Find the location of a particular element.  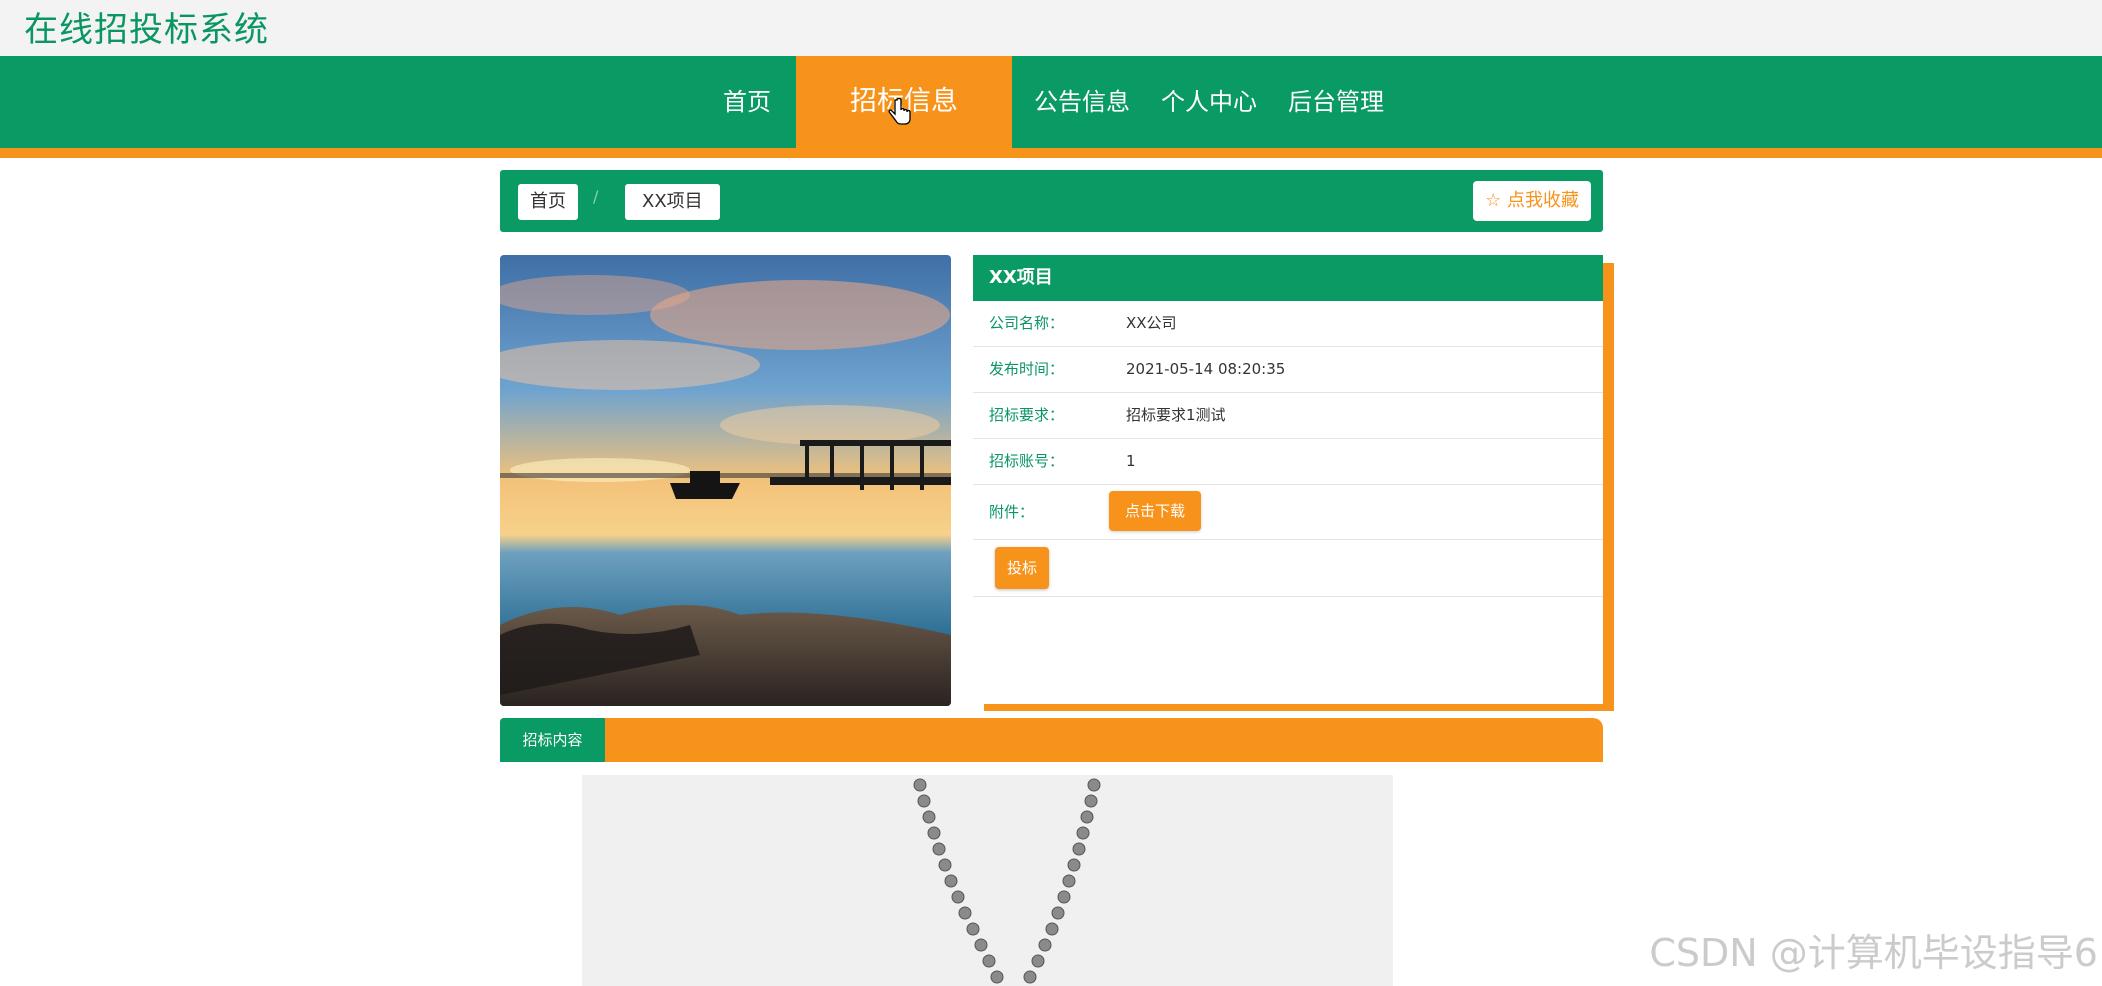

bid-row: 投标 is located at coordinates (1288, 568).